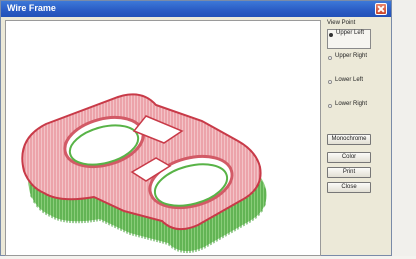  Describe the element at coordinates (349, 111) in the screenshot. I see `view-option-lower-right: Lower Right` at that location.